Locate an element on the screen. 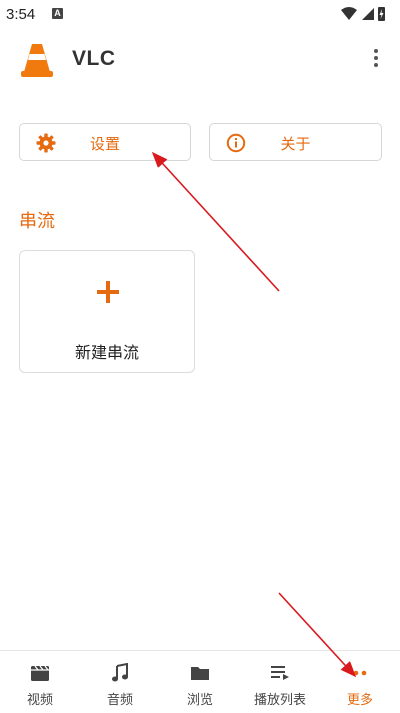 This screenshot has height=713, width=400. nav-item-browse: 浏览 is located at coordinates (200, 682).